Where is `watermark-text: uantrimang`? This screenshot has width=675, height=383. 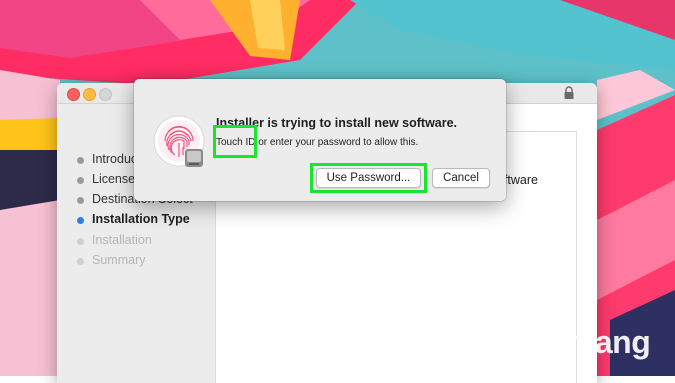
watermark-text: uantrimang is located at coordinates (566, 342).